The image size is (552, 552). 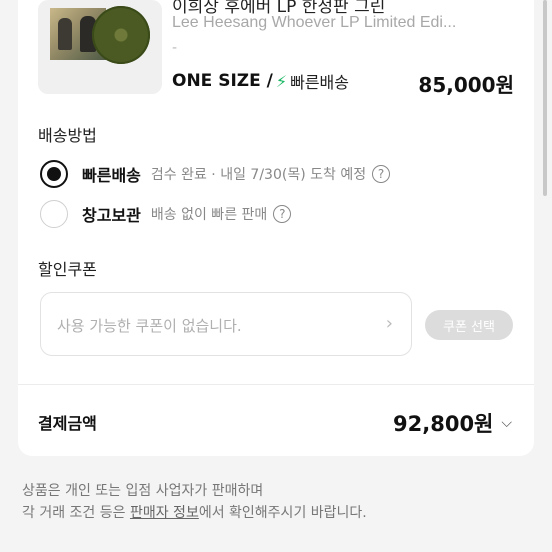 I want to click on notice-line-1: 상품은 개인 또는 입점 사업자가 판매하며, so click(x=143, y=491).